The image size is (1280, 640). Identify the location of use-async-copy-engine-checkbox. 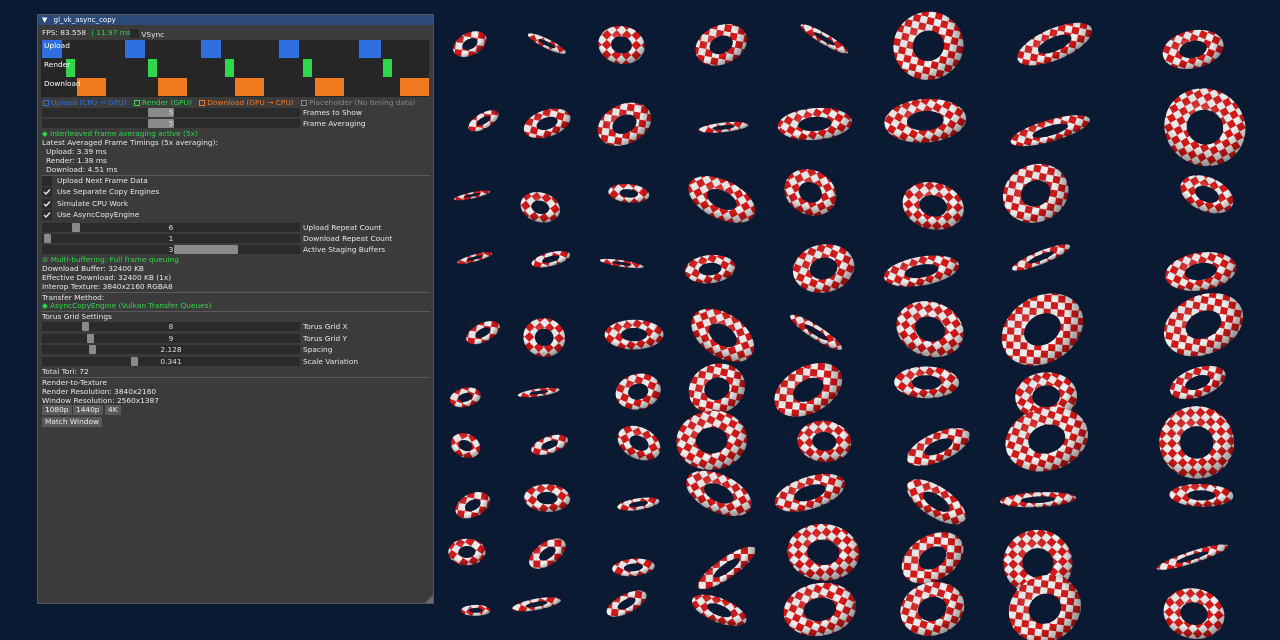
(47, 215).